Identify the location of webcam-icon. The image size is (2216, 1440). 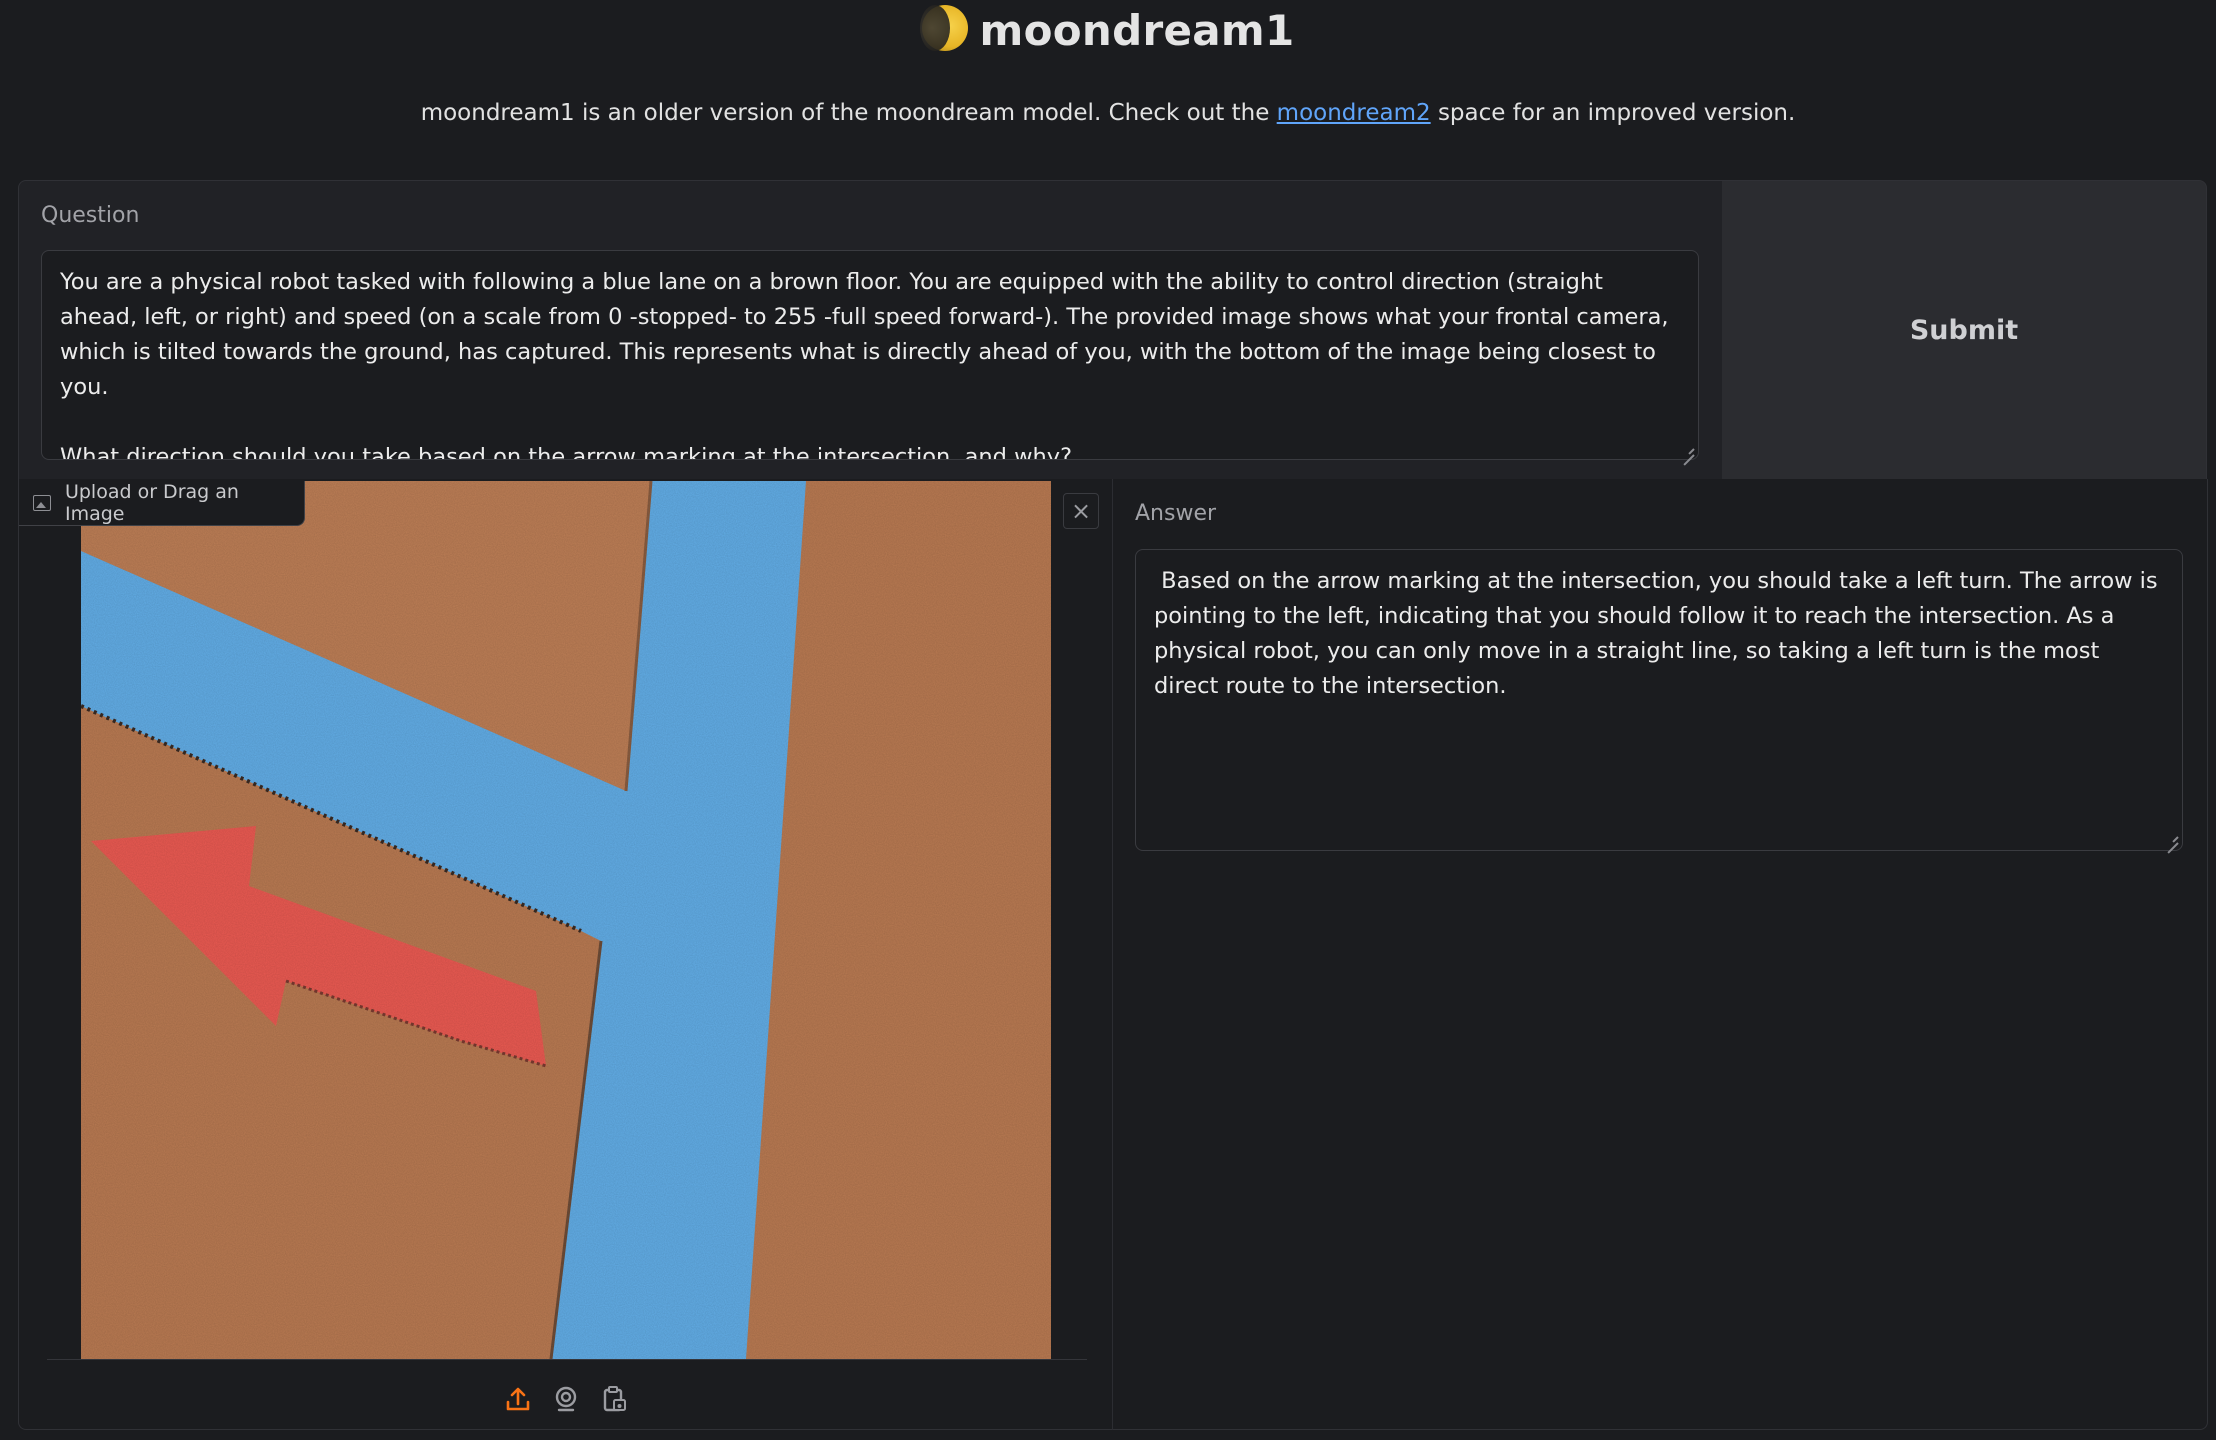
(566, 1399).